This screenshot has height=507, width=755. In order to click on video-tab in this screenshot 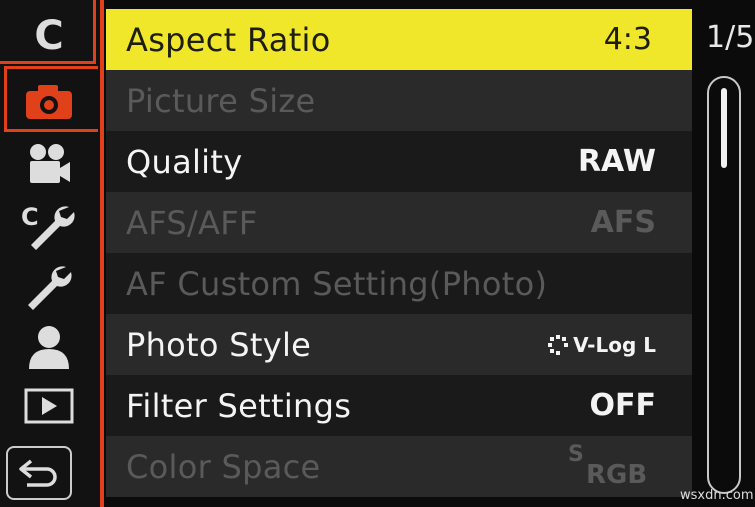, I will do `click(49, 164)`.